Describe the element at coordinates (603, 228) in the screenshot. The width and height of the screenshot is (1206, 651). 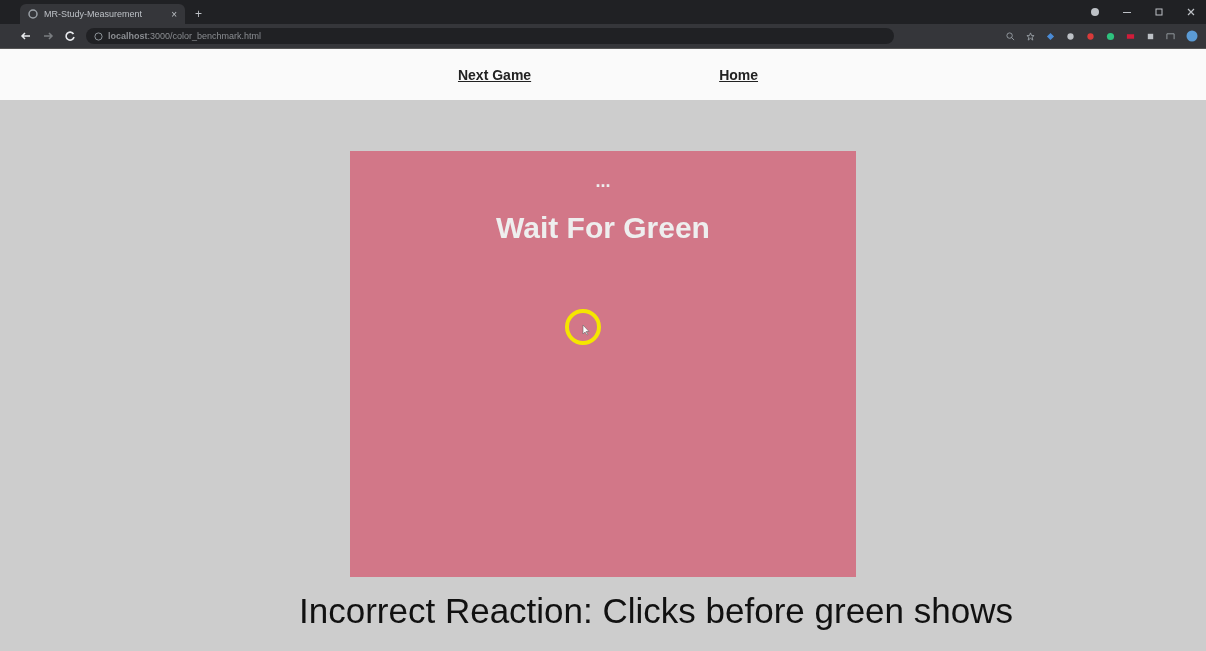
I see `game-message: Wait For Green` at that location.